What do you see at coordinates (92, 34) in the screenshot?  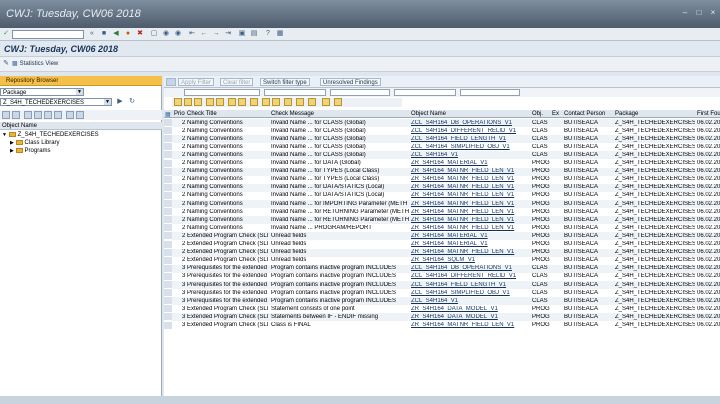 I see `back-history-icon: «` at bounding box center [92, 34].